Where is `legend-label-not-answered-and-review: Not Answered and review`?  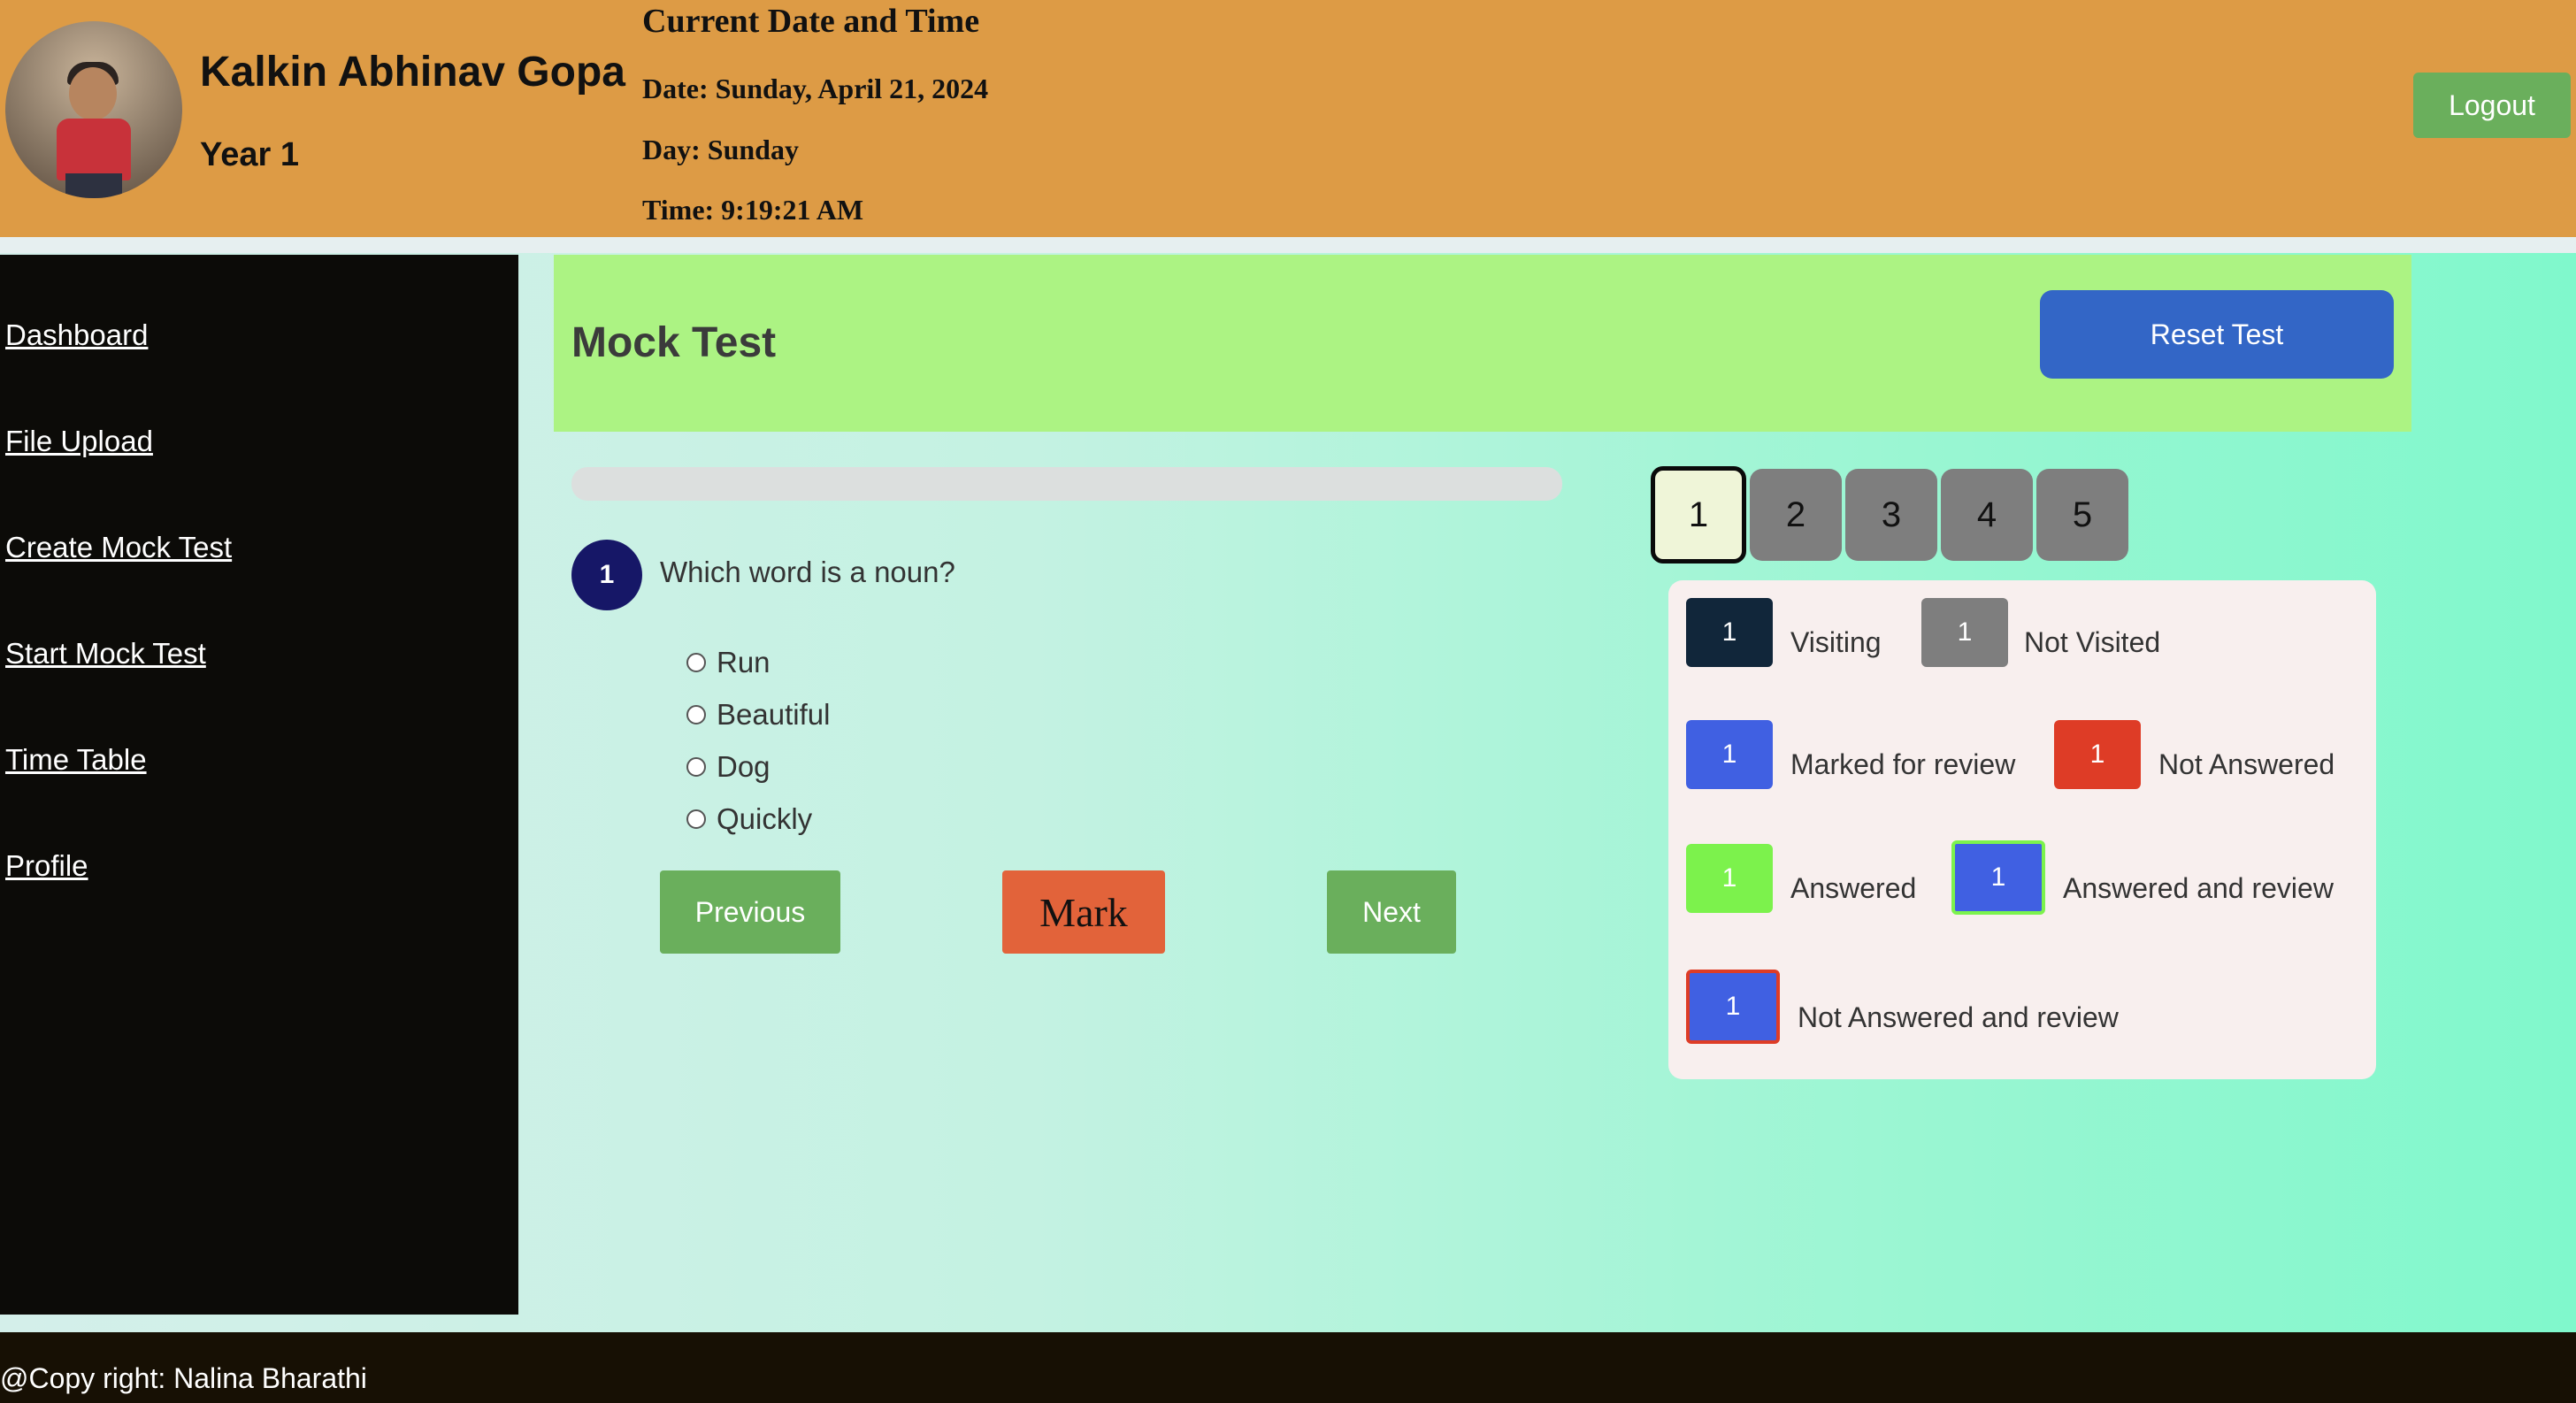 legend-label-not-answered-and-review: Not Answered and review is located at coordinates (1958, 1017).